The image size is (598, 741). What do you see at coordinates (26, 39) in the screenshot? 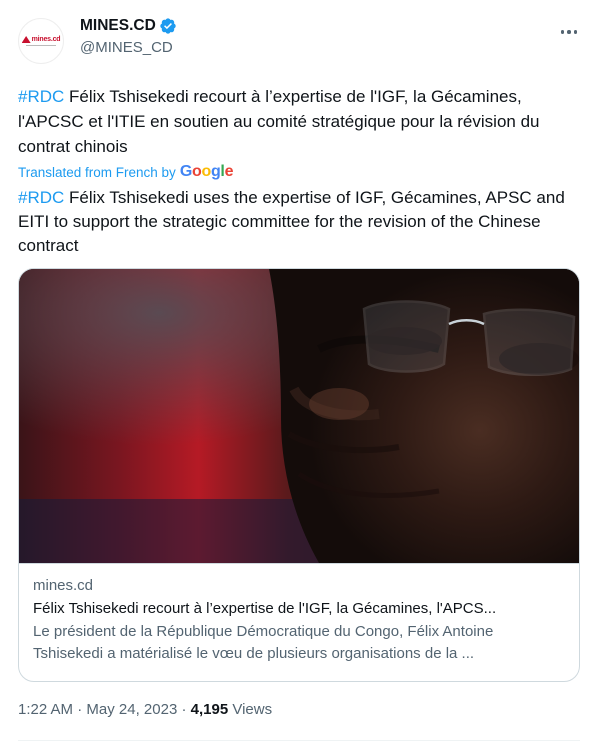
I see `logo-mark-icon` at bounding box center [26, 39].